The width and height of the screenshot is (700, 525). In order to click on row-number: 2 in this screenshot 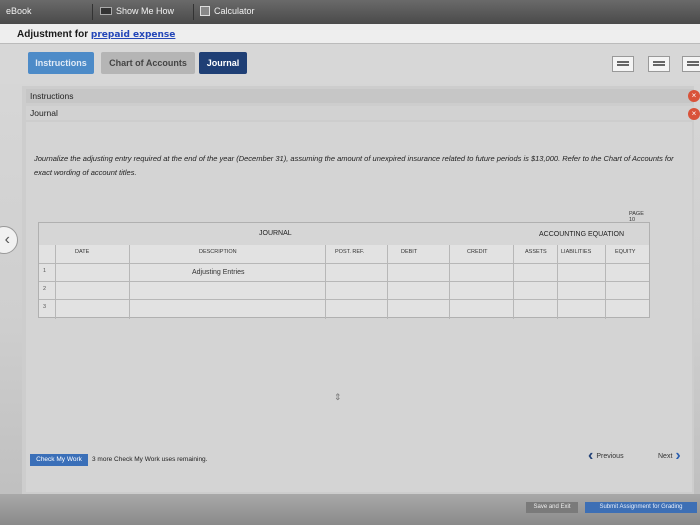, I will do `click(45, 289)`.